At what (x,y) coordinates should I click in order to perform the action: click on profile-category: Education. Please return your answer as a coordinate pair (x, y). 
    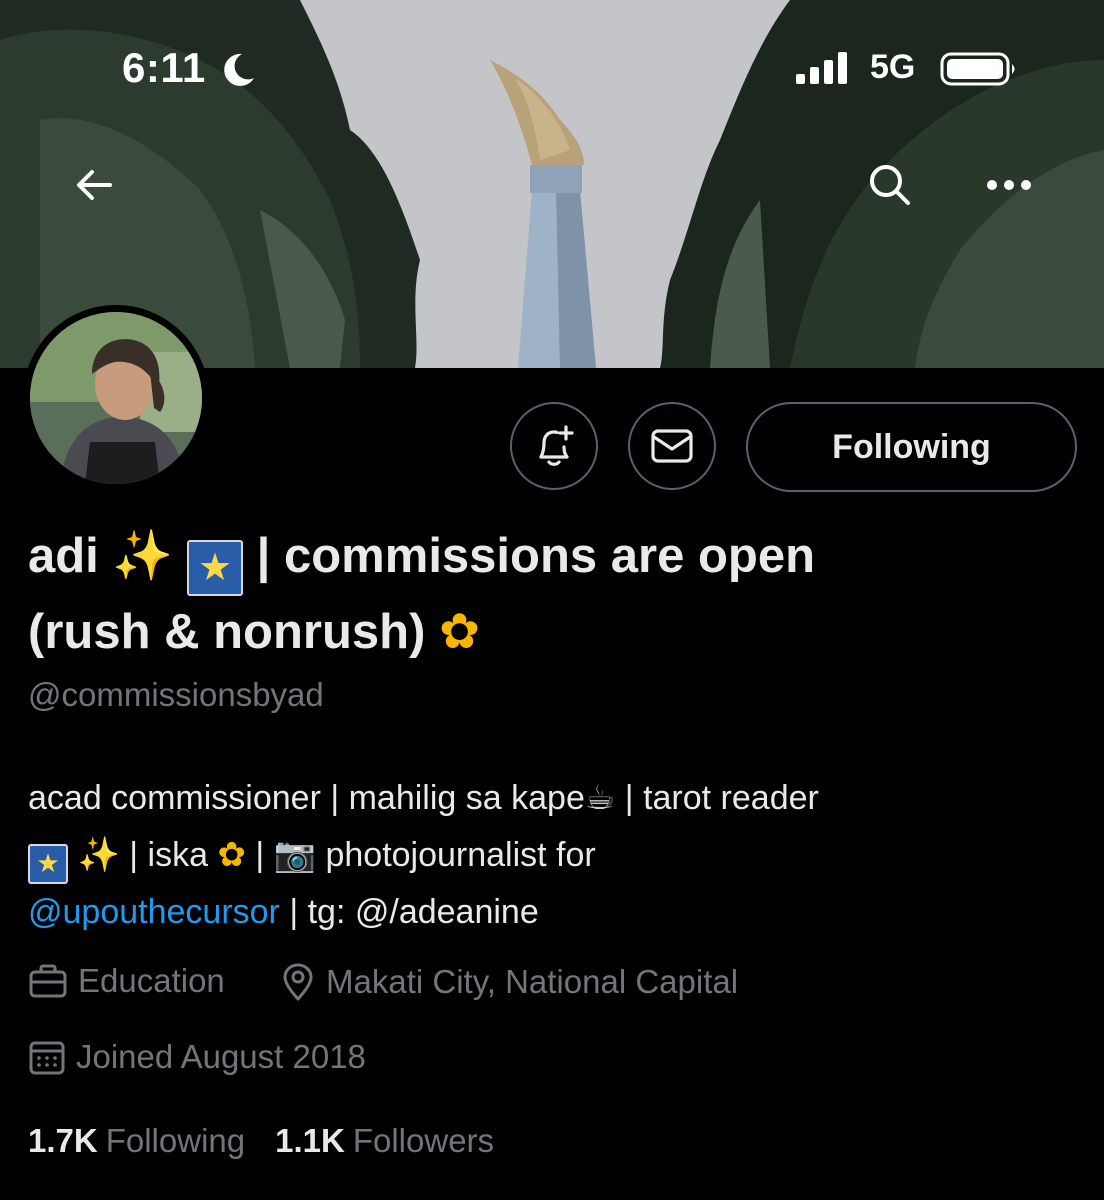
    Looking at the image, I should click on (126, 981).